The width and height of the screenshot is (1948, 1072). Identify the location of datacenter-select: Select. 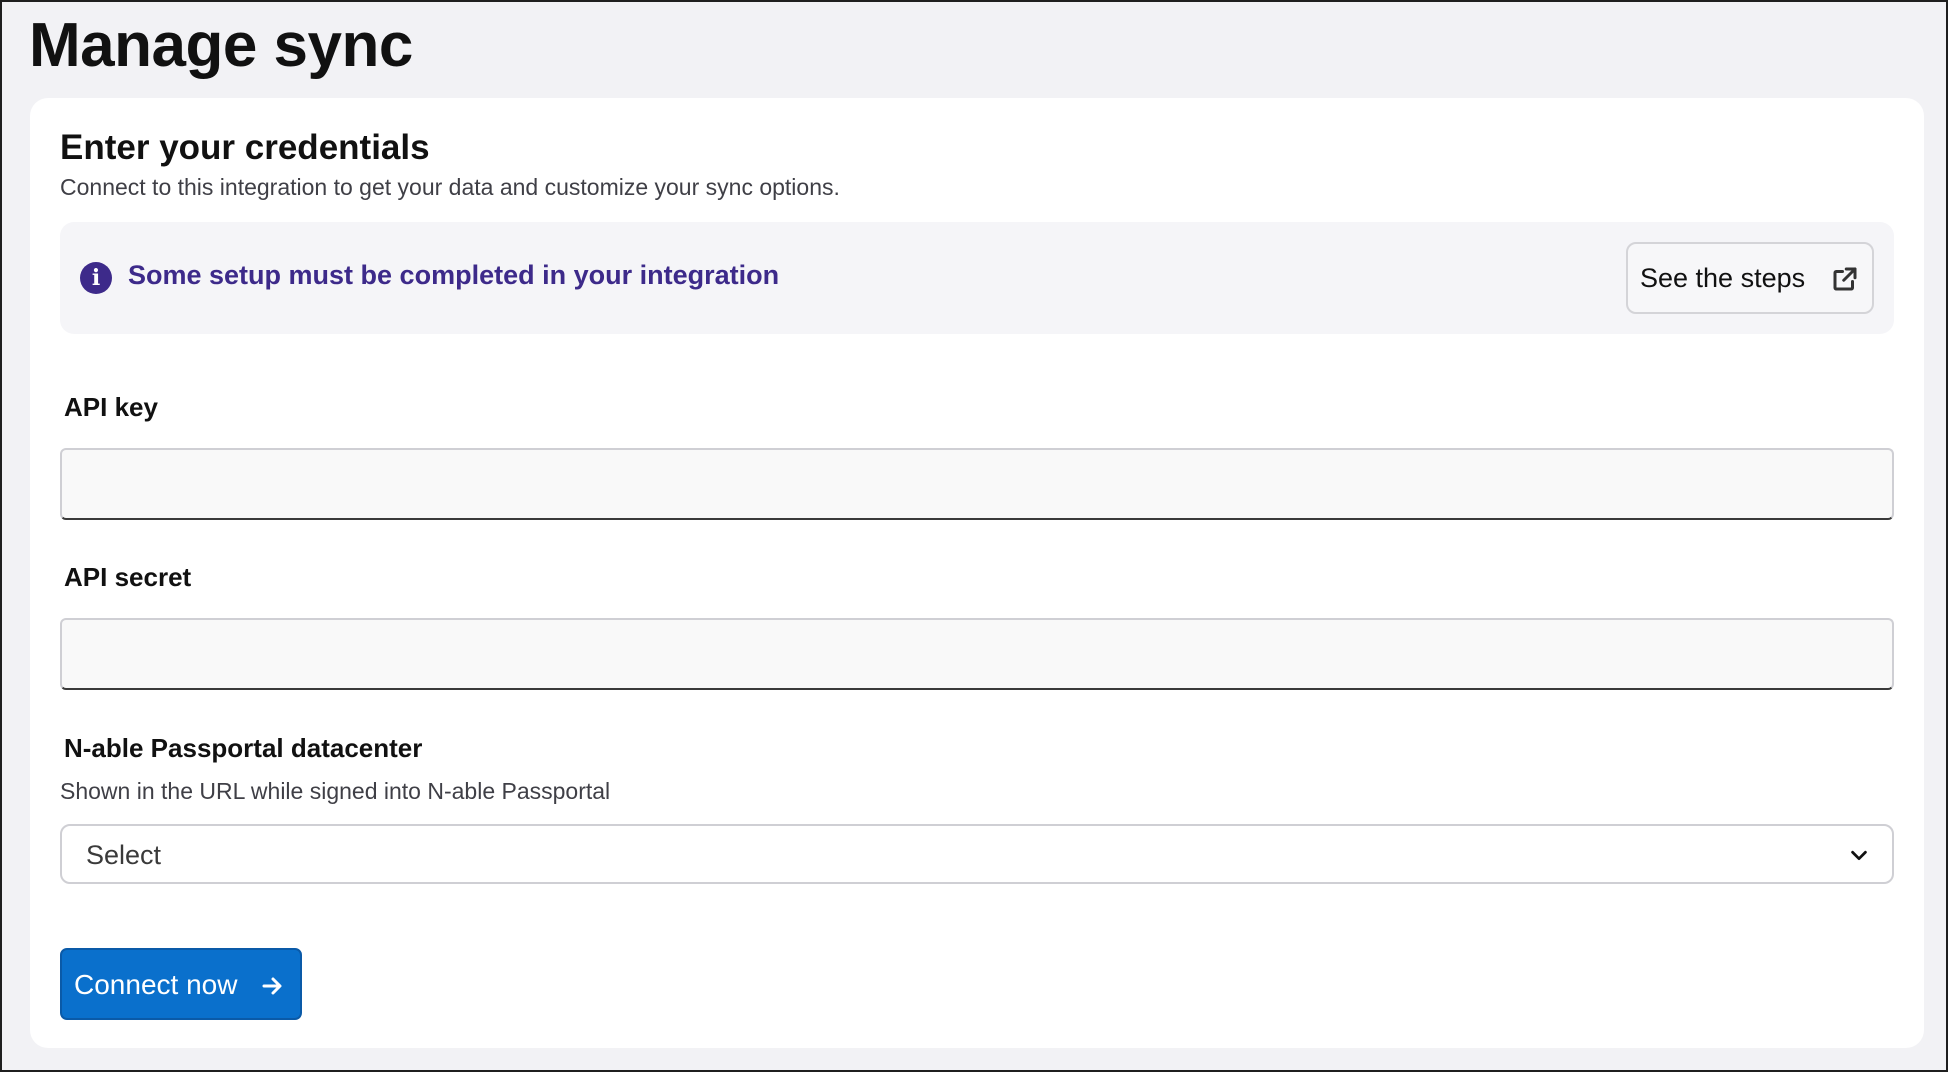
(977, 854).